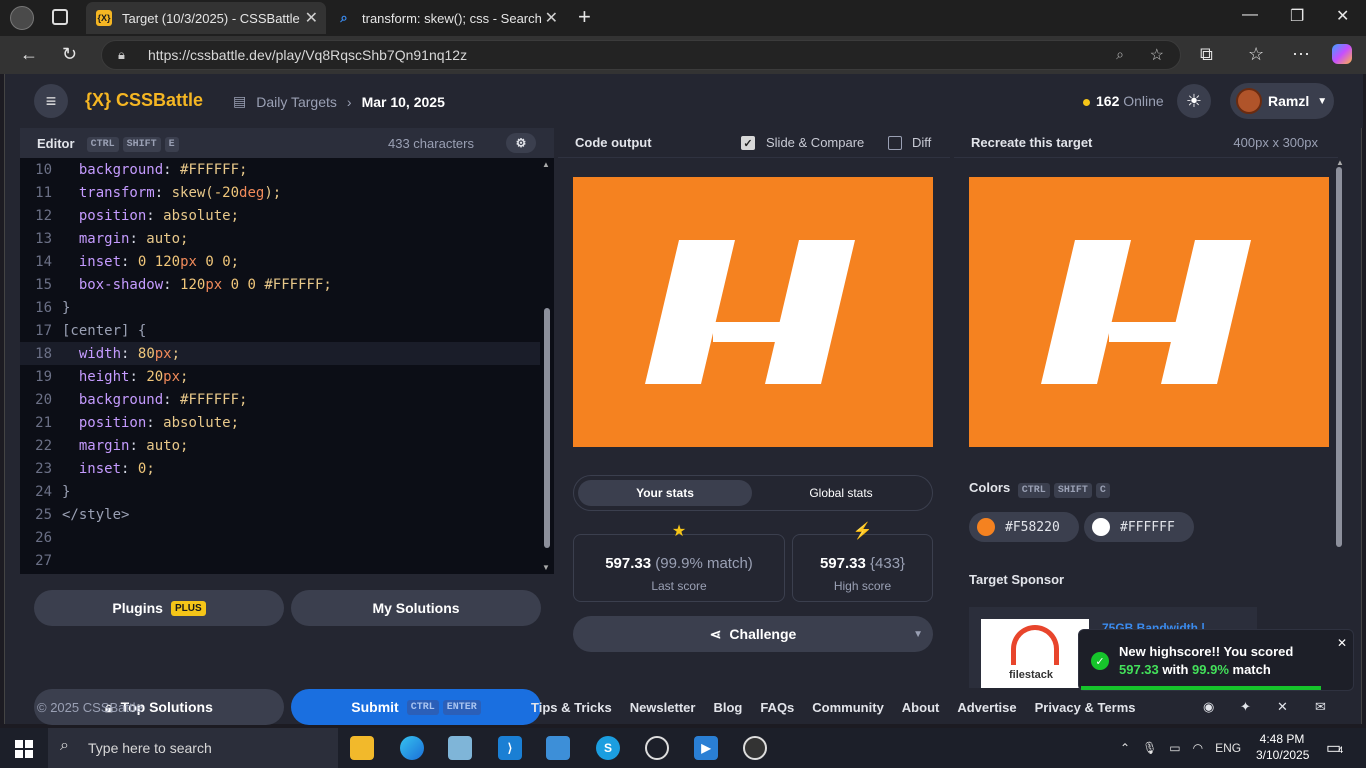 The image size is (1366, 768). I want to click on favorite-star-icon: ☆, so click(1157, 55).